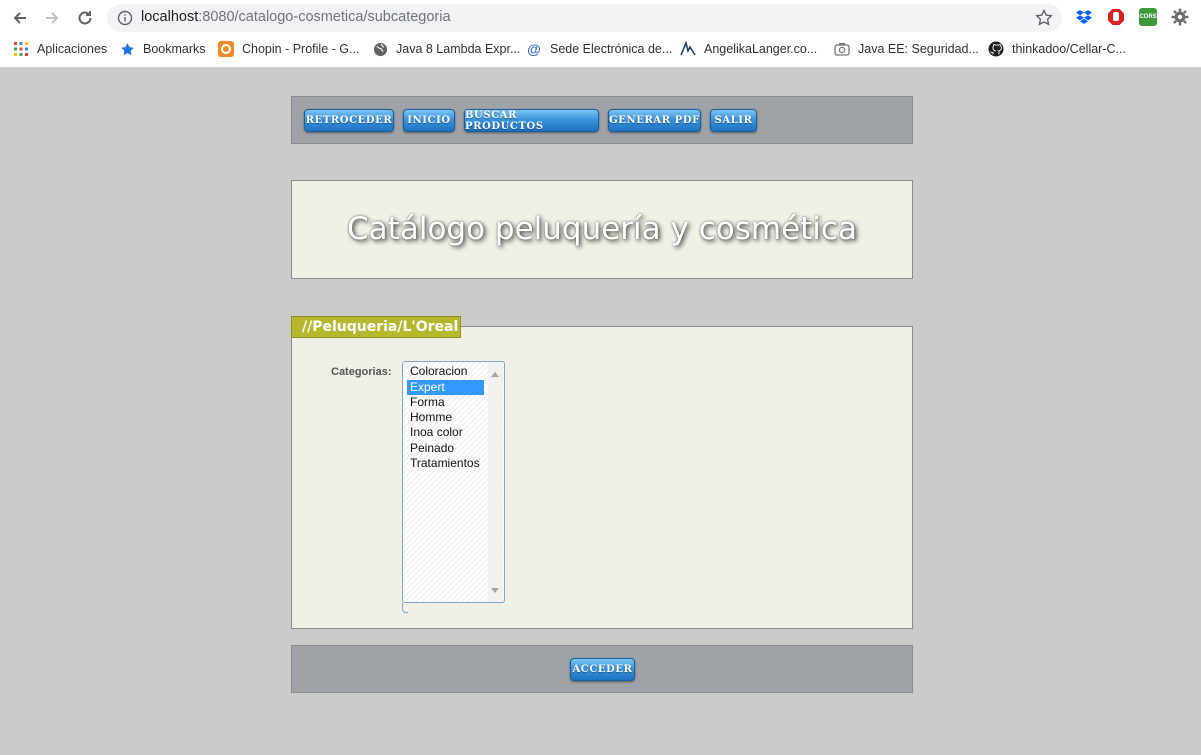 This screenshot has height=755, width=1201. What do you see at coordinates (445, 417) in the screenshot?
I see `option-homme: Homme` at bounding box center [445, 417].